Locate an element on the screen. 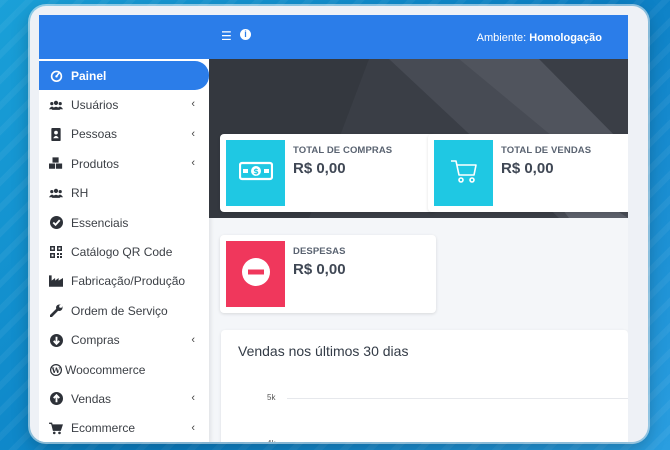 The height and width of the screenshot is (450, 670). sidebar-item-label: Usuários is located at coordinates (95, 105).